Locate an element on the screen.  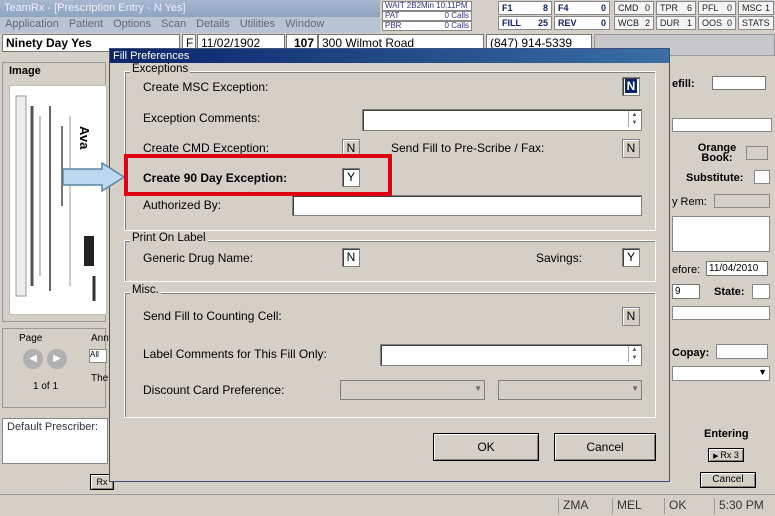
pointer-arrow-icon is located at coordinates (94, 177).